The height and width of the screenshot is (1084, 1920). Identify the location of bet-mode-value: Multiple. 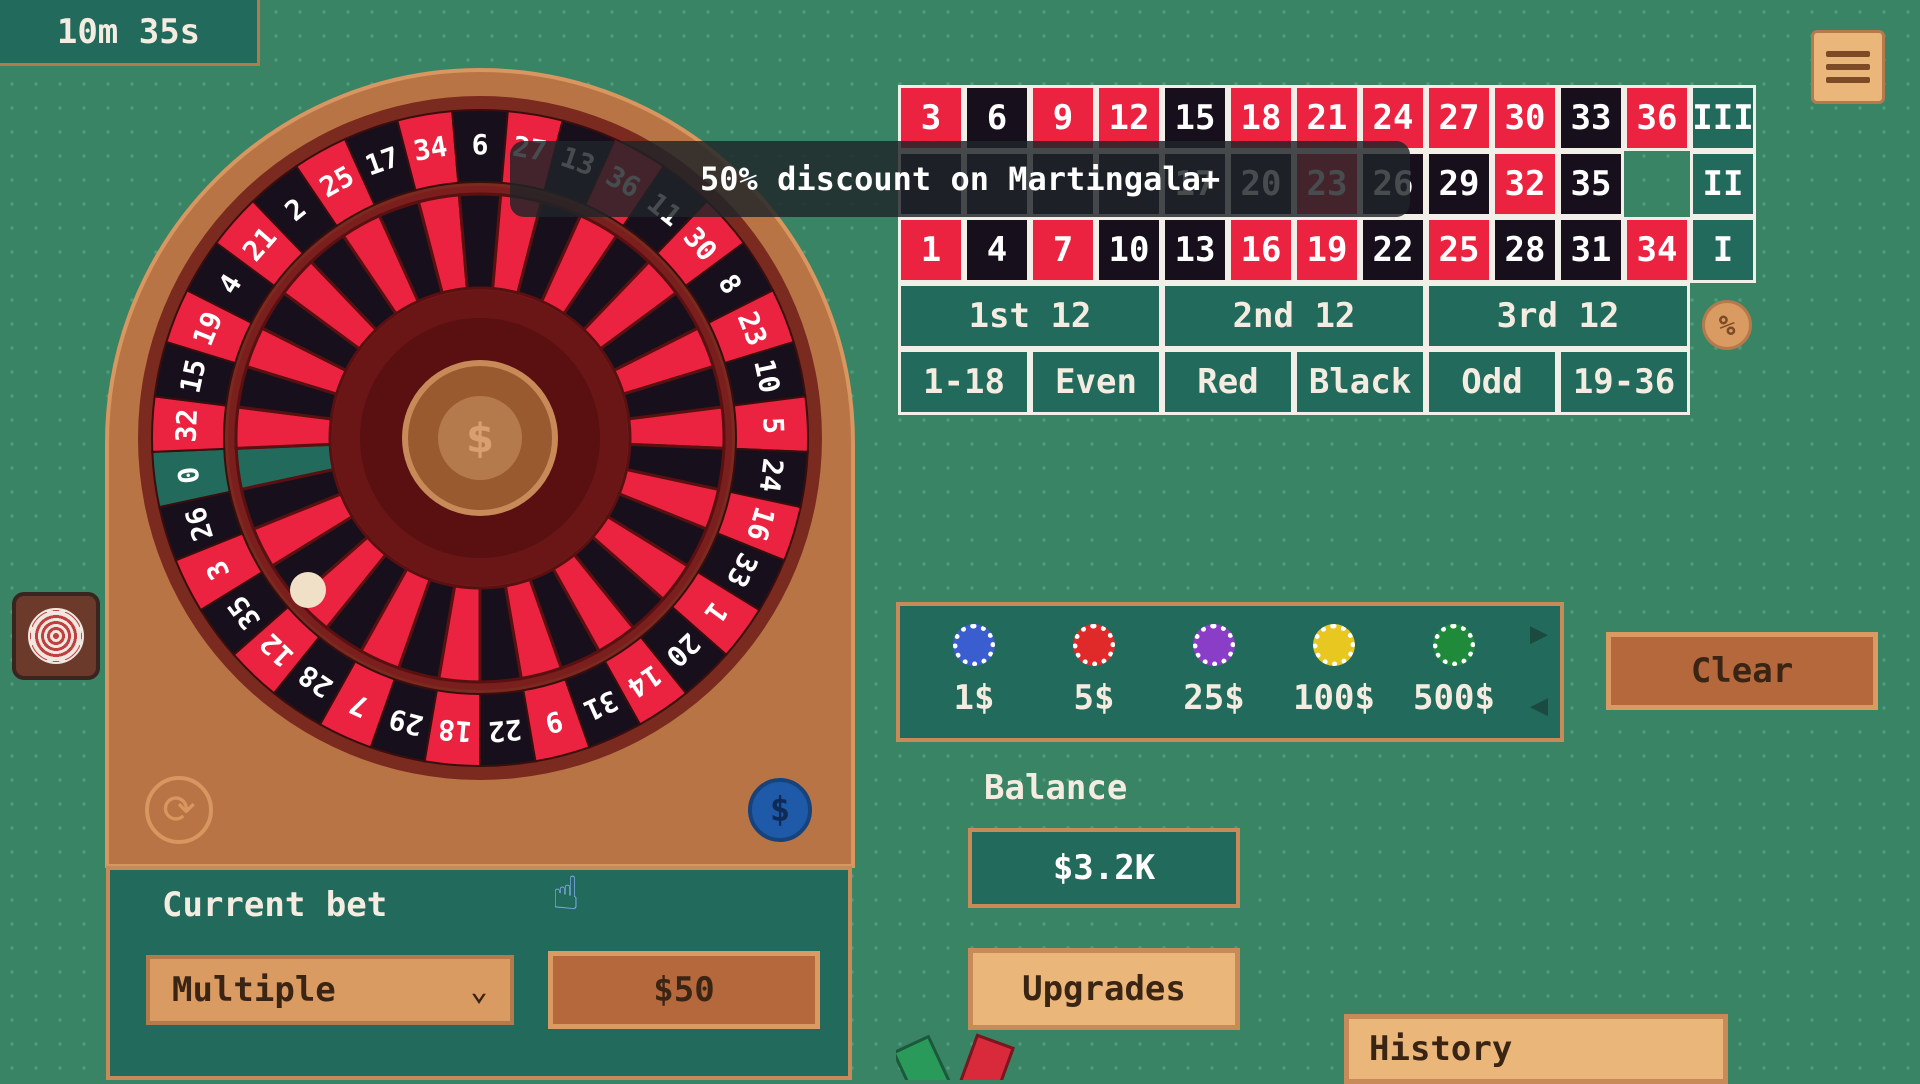
(254, 990).